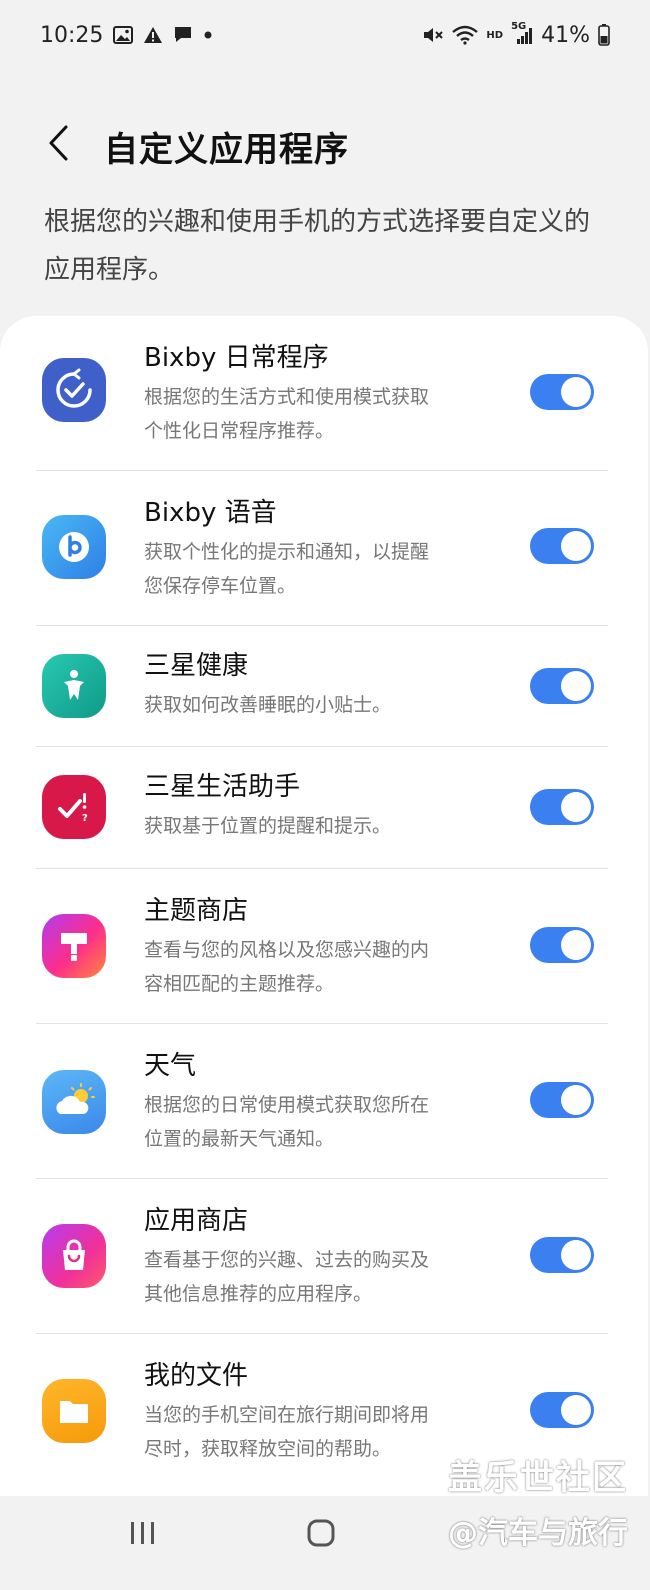 The width and height of the screenshot is (650, 1590). I want to click on app-name: Bixby 日常程序, so click(236, 358).